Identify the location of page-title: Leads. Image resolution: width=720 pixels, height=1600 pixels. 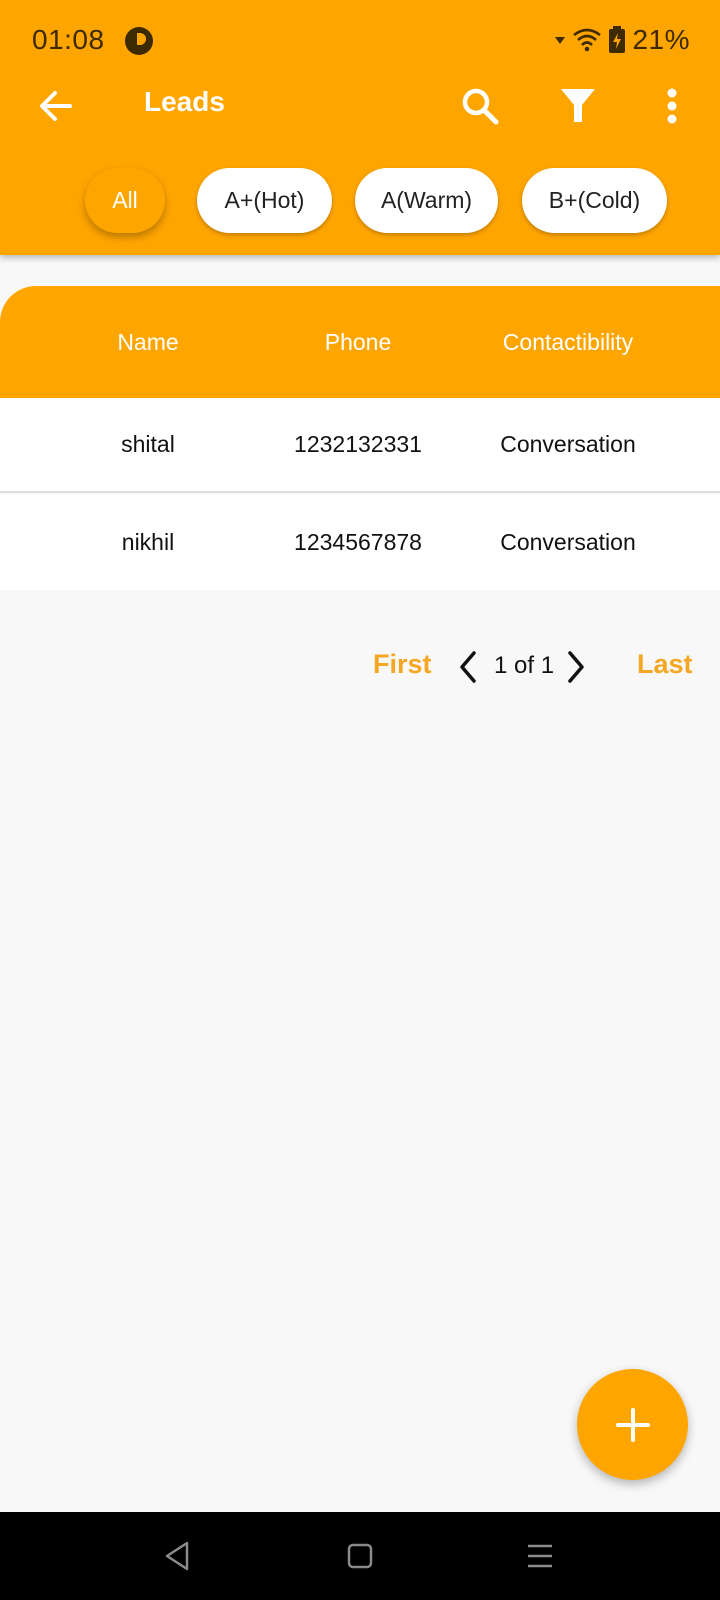
(184, 101).